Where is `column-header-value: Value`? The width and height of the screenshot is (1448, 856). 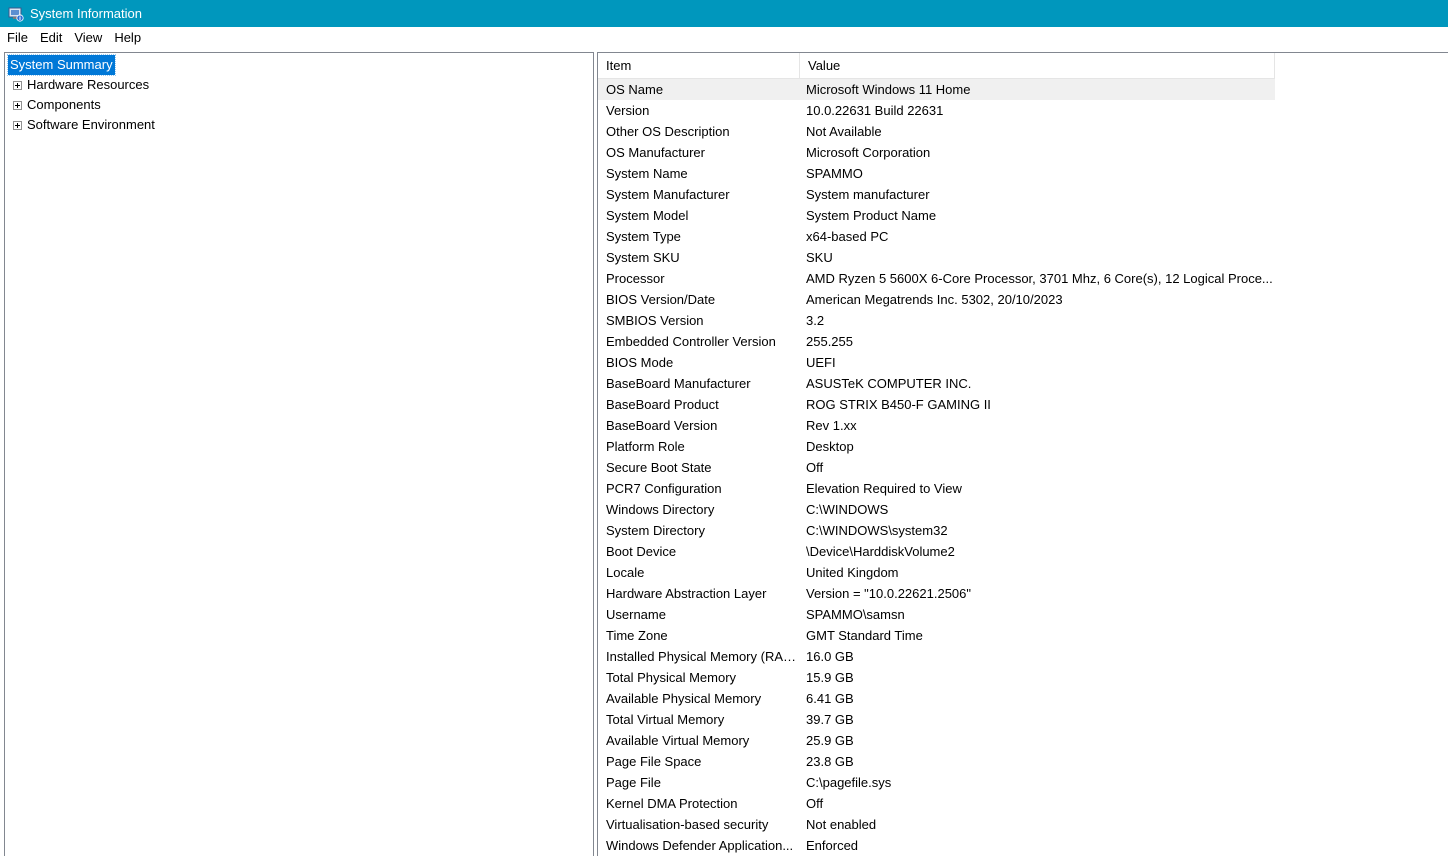
column-header-value: Value is located at coordinates (1037, 65).